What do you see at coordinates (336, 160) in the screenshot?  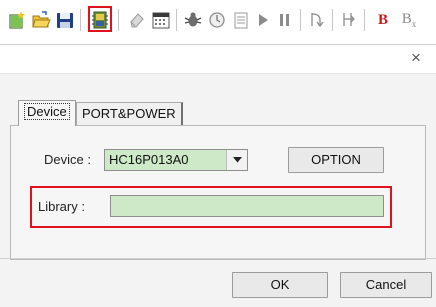 I see `option-button: OPTION` at bounding box center [336, 160].